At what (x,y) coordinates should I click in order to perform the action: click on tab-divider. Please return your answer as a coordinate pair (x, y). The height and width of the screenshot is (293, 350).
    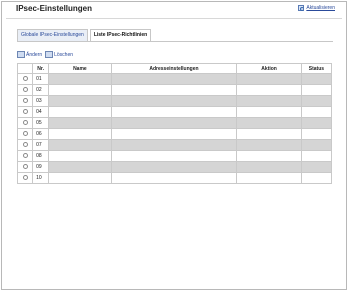
    Looking at the image, I should click on (175, 41).